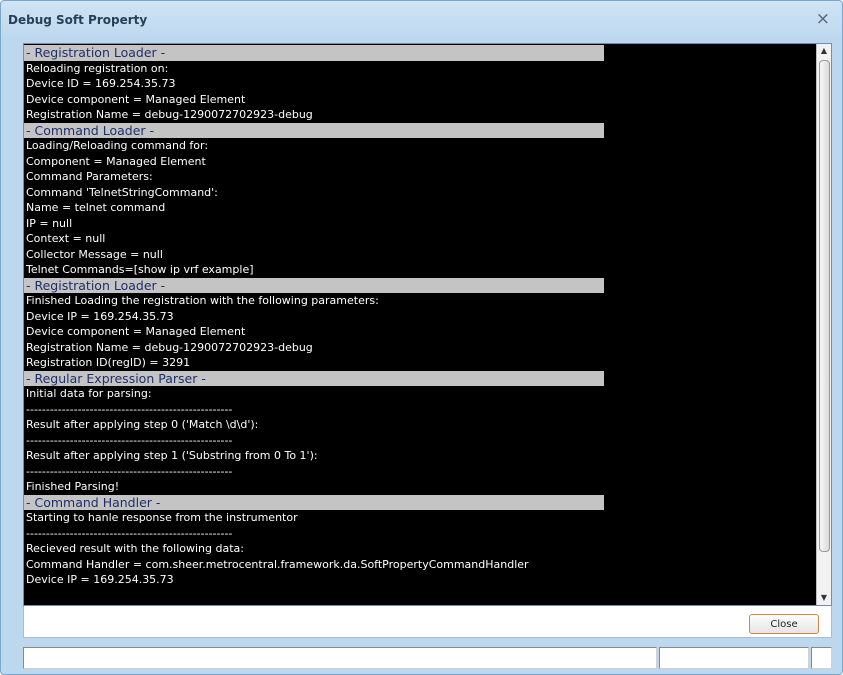 Image resolution: width=843 pixels, height=675 pixels. I want to click on status-field-small, so click(821, 658).